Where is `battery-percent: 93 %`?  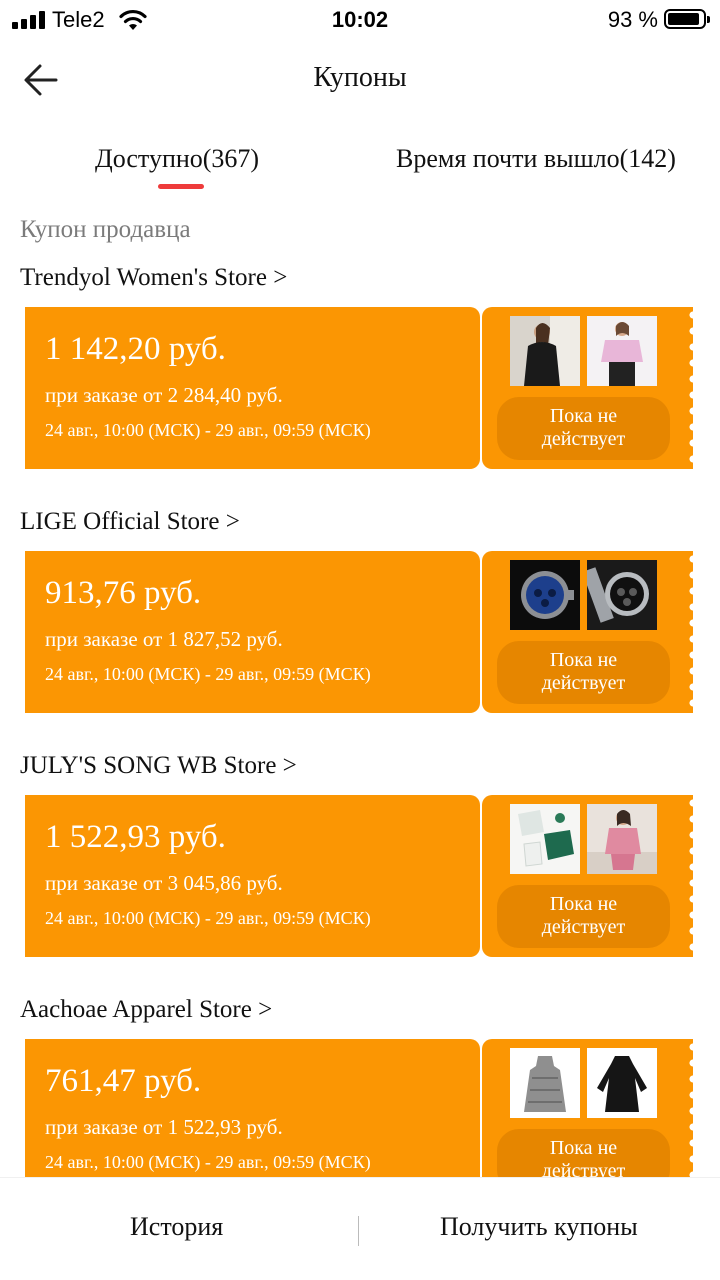 battery-percent: 93 % is located at coordinates (632, 19).